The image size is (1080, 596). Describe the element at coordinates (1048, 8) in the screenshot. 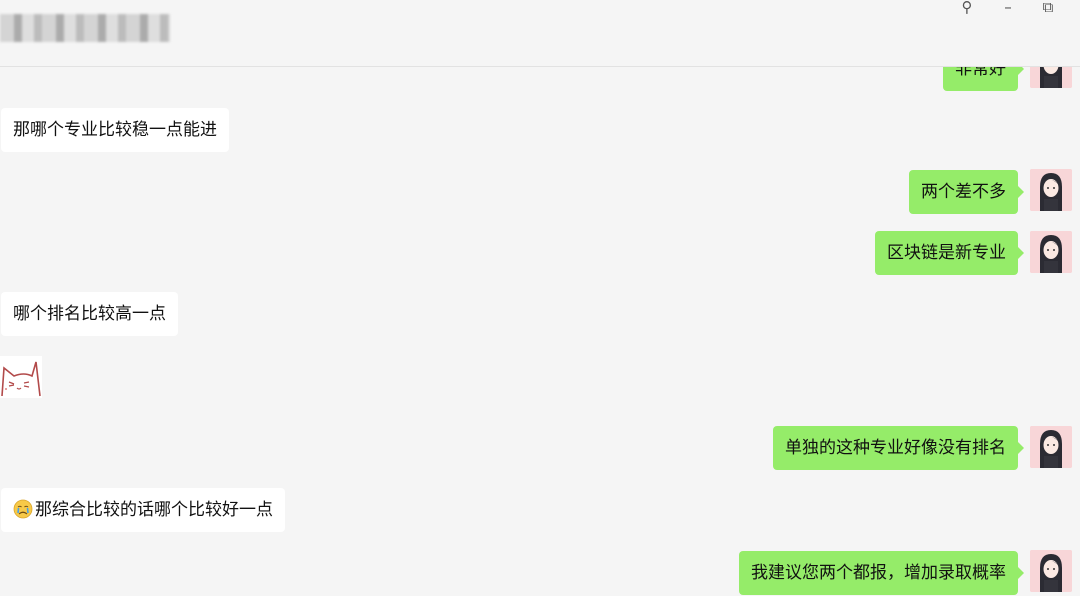

I see `restore-window-icon: ⧉` at that location.